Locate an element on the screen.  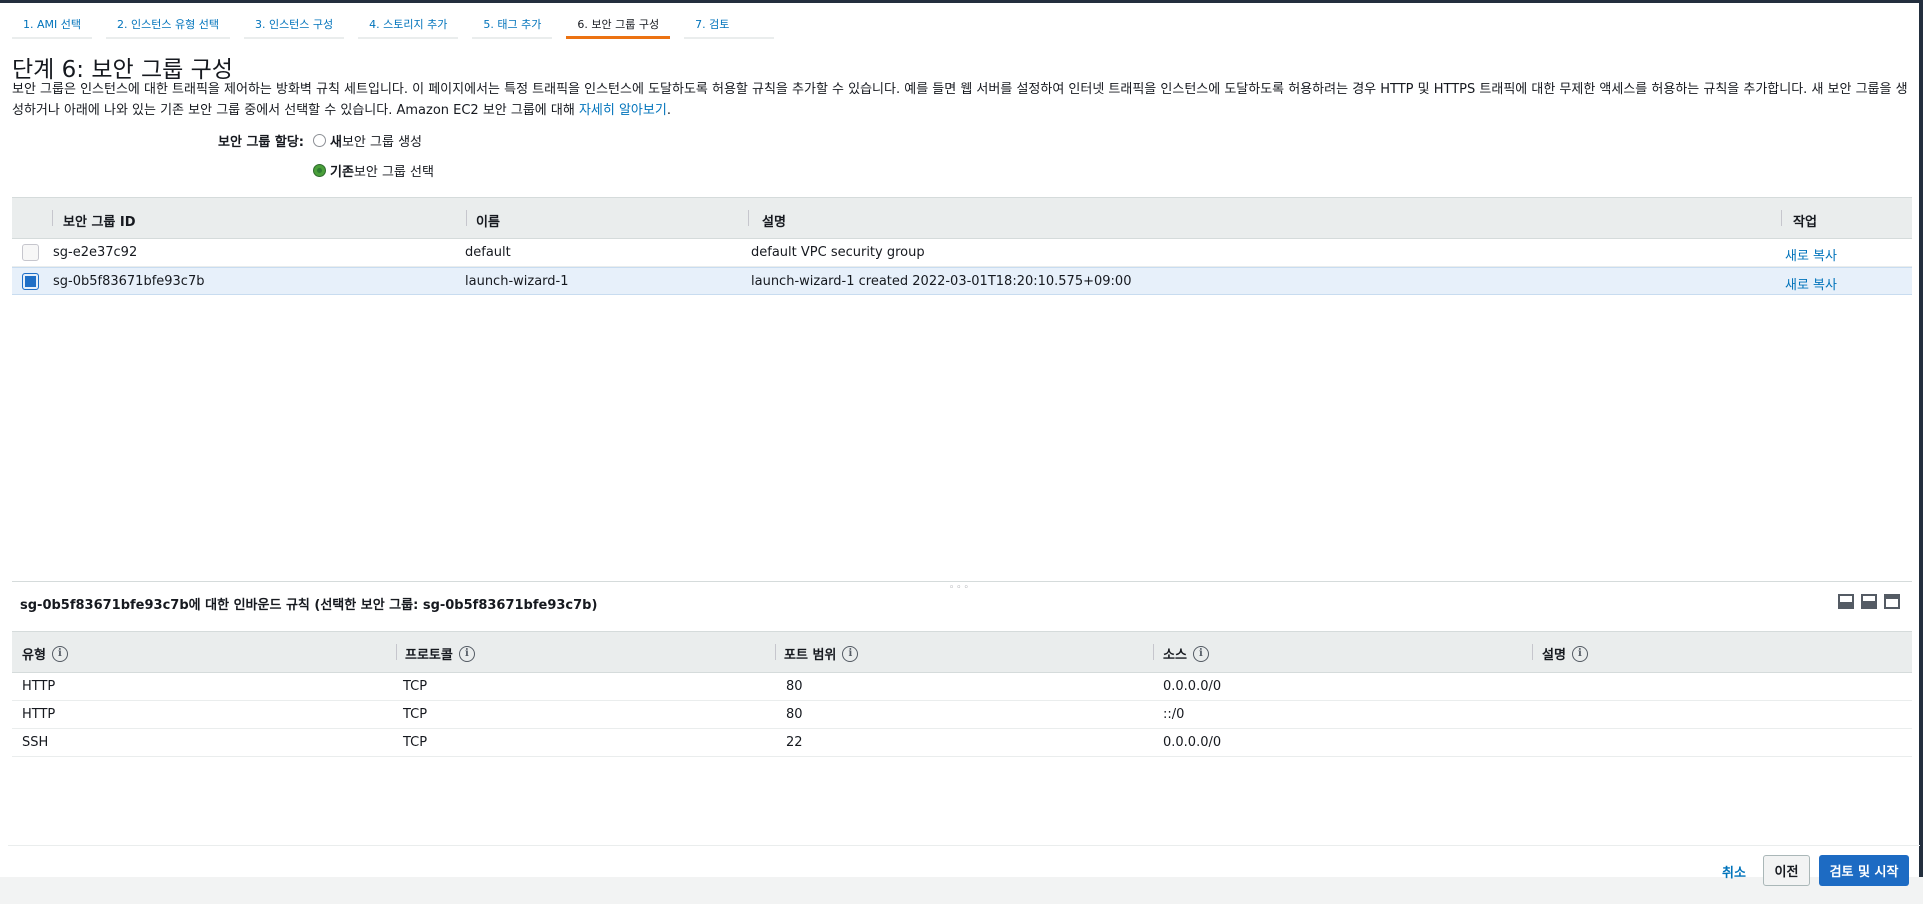
tab-add-tags: 5. 태그 추가 is located at coordinates (512, 24).